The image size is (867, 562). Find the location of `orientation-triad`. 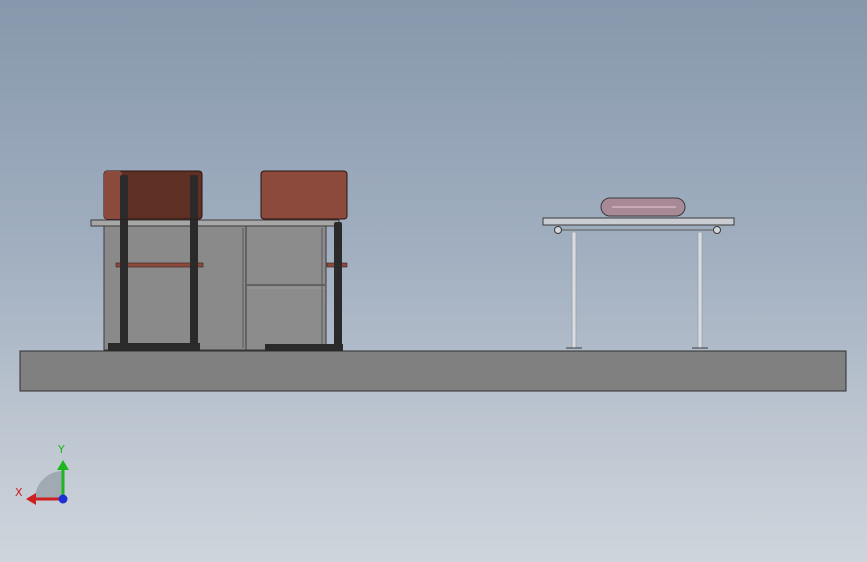

orientation-triad is located at coordinates (47, 482).